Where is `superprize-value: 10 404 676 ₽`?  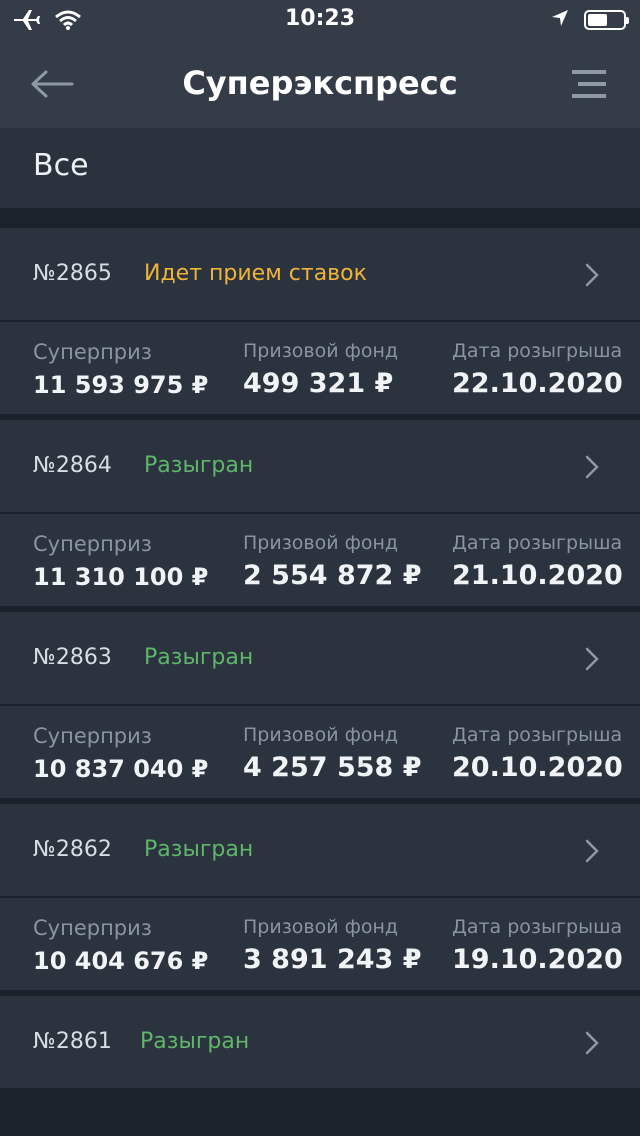 superprize-value: 10 404 676 ₽ is located at coordinates (121, 961).